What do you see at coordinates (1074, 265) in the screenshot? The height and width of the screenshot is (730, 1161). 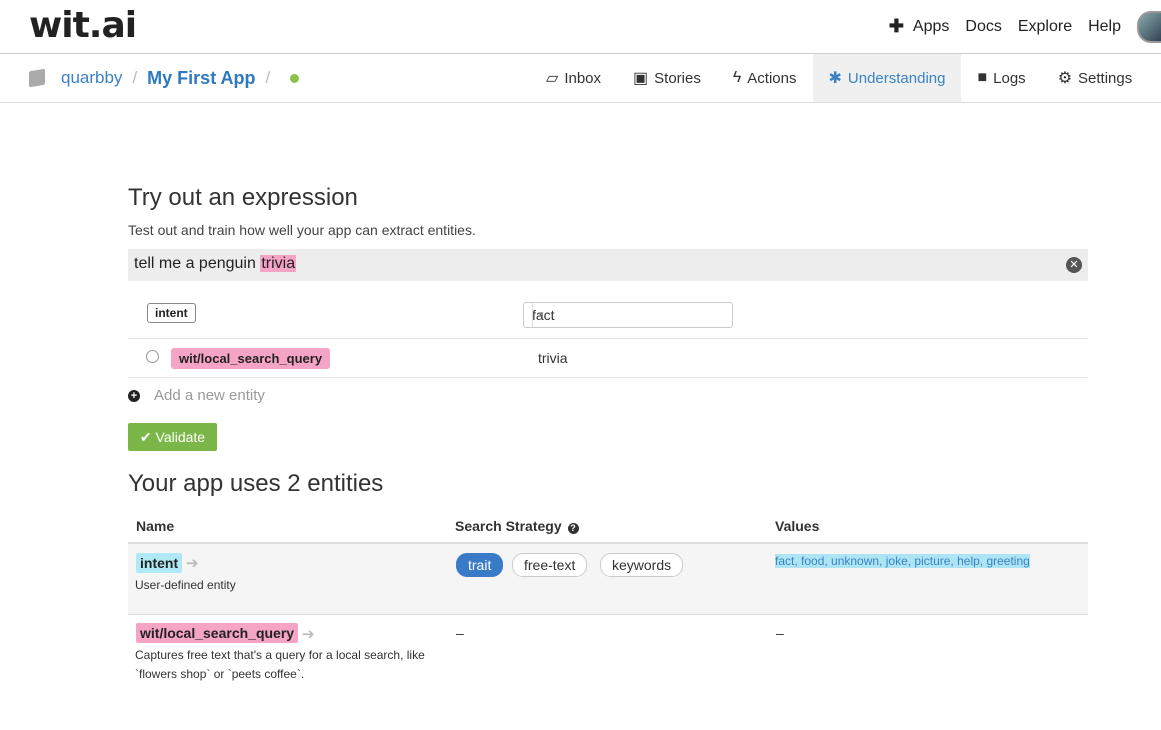 I see `clear-icon: ✕` at bounding box center [1074, 265].